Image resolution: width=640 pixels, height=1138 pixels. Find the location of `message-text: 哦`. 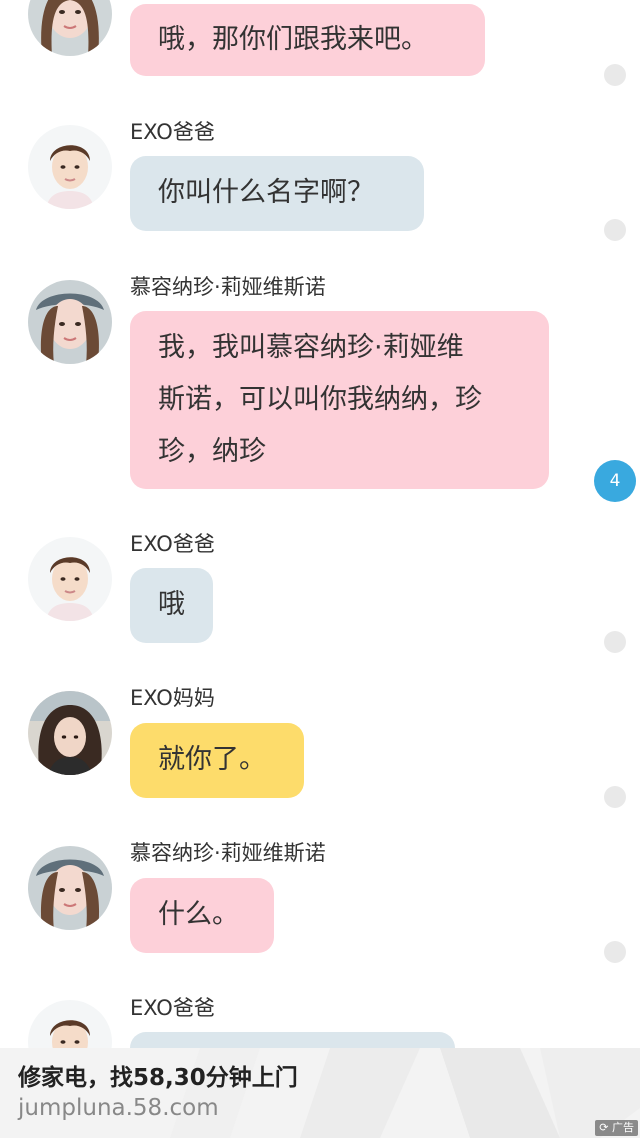

message-text: 哦 is located at coordinates (171, 604).